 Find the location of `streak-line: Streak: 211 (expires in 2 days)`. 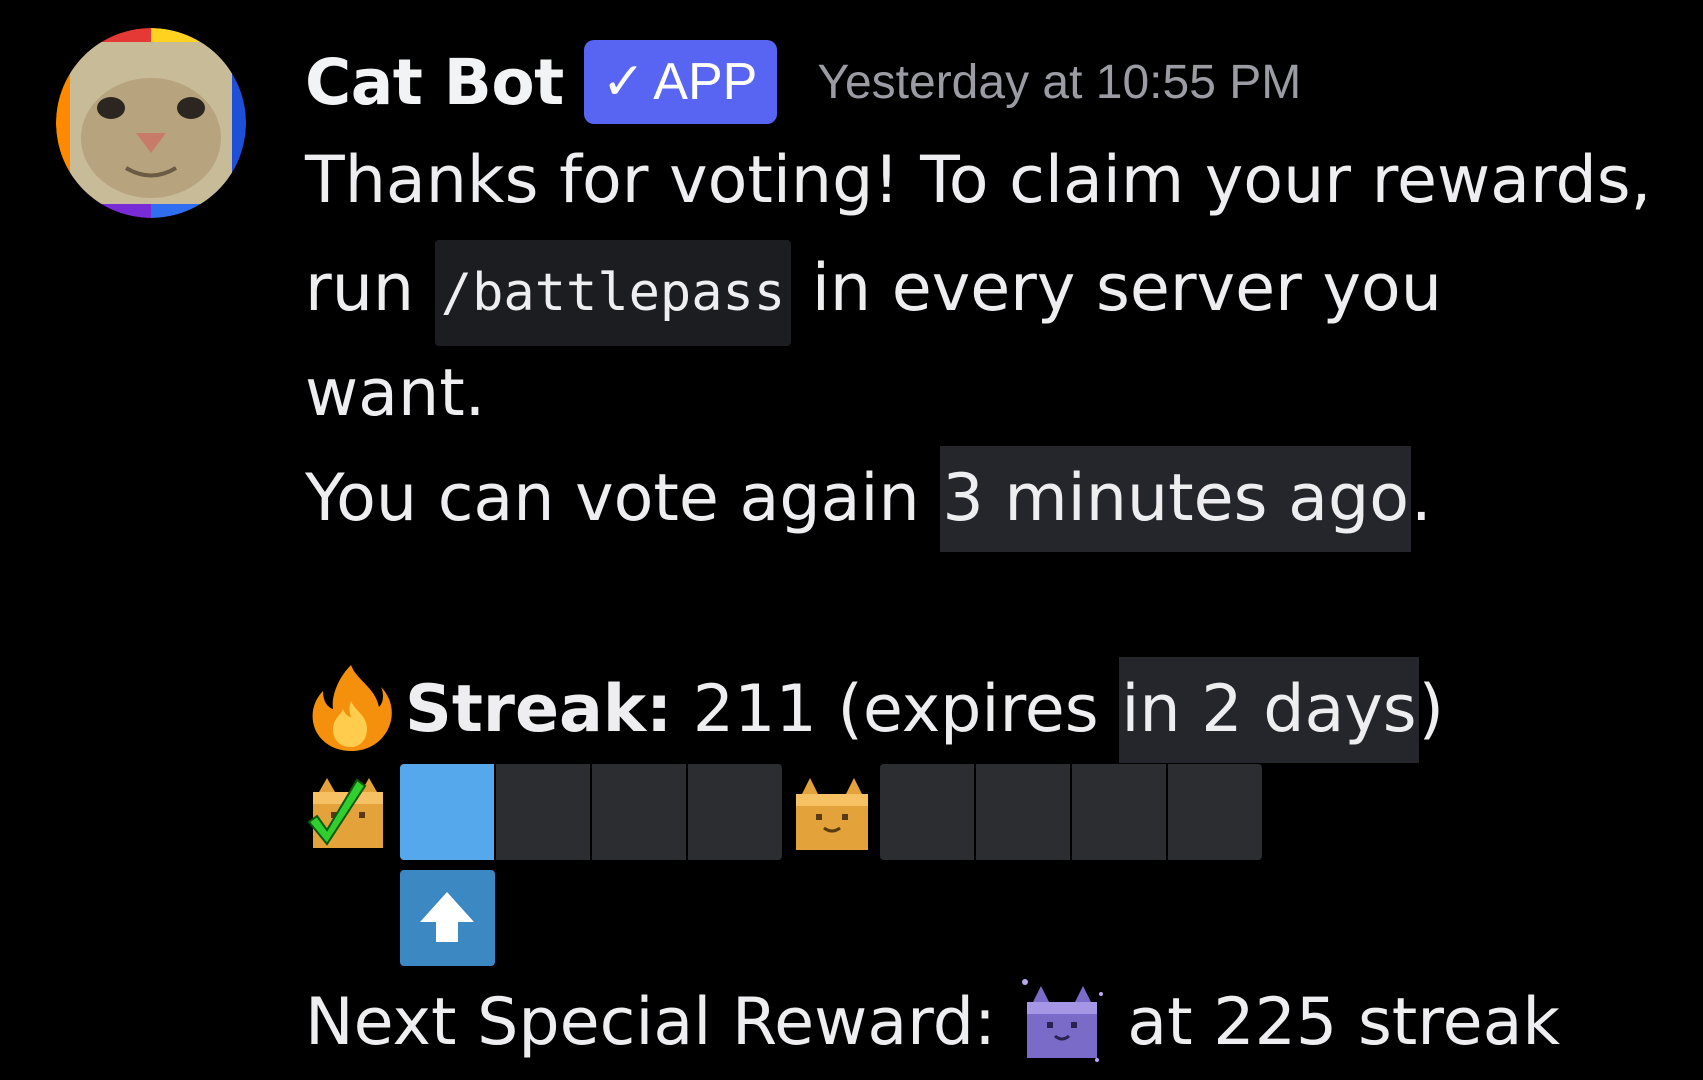

streak-line: Streak: 211 (expires in 2 days) is located at coordinates (874, 710).